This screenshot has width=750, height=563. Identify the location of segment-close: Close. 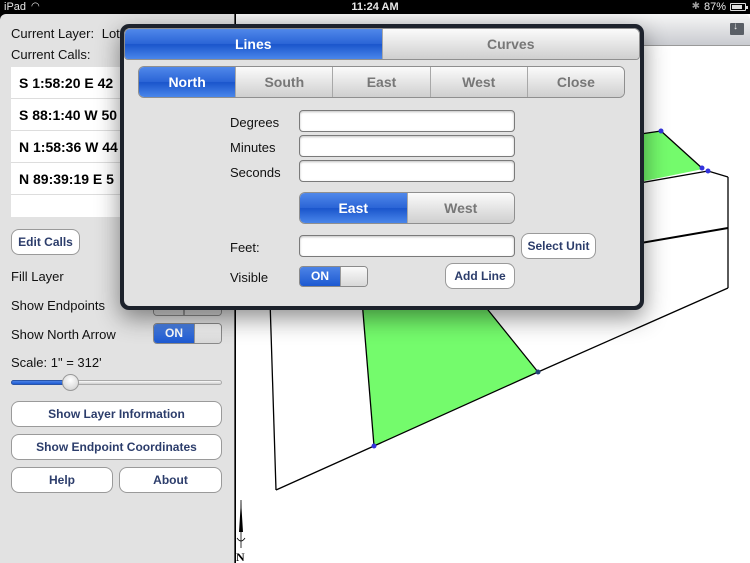
(575, 82).